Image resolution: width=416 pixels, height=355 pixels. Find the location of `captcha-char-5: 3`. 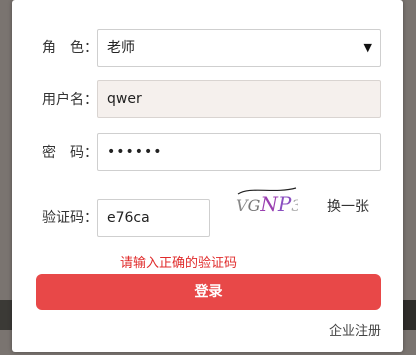

captcha-char-5: 3 is located at coordinates (294, 205).